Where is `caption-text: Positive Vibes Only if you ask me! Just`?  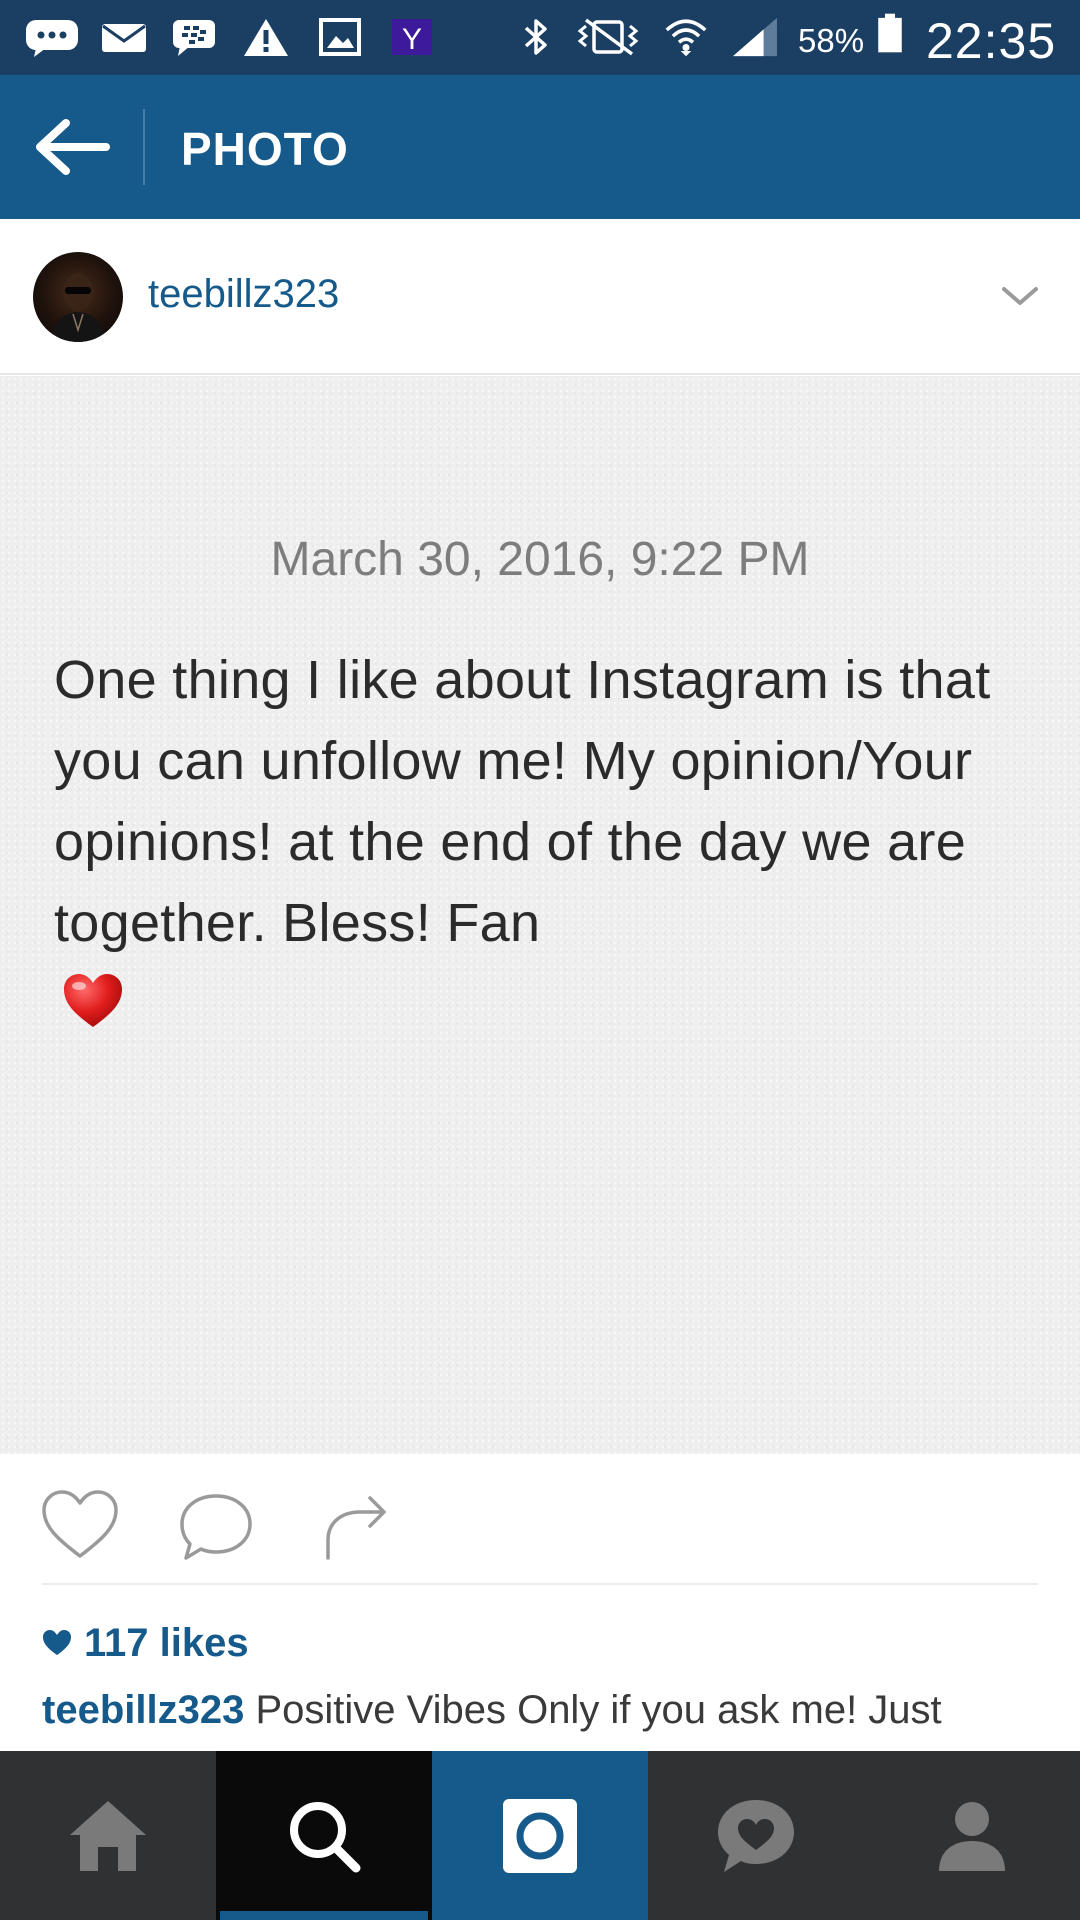 caption-text: Positive Vibes Only if you ask me! Just is located at coordinates (598, 1710).